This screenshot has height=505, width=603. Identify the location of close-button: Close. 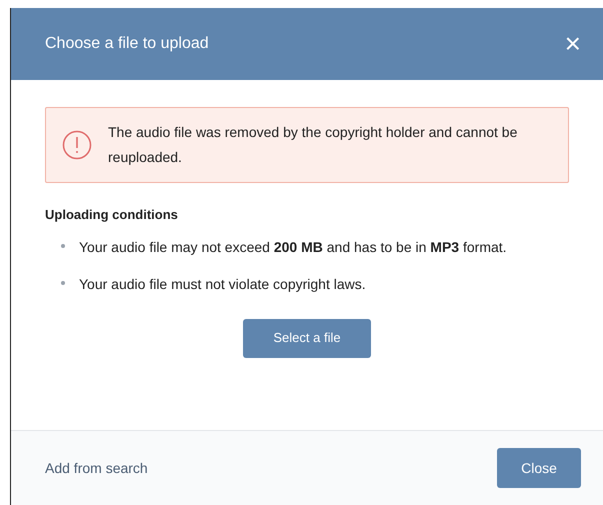
(539, 468).